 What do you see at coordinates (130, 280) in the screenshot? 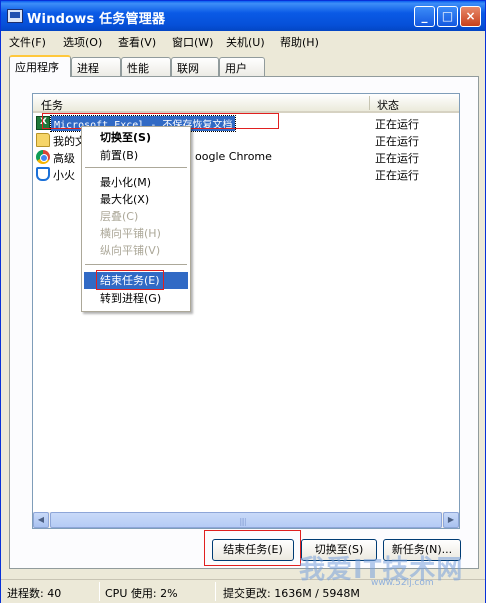
I see `end-task-menu-highlight-frame` at bounding box center [130, 280].